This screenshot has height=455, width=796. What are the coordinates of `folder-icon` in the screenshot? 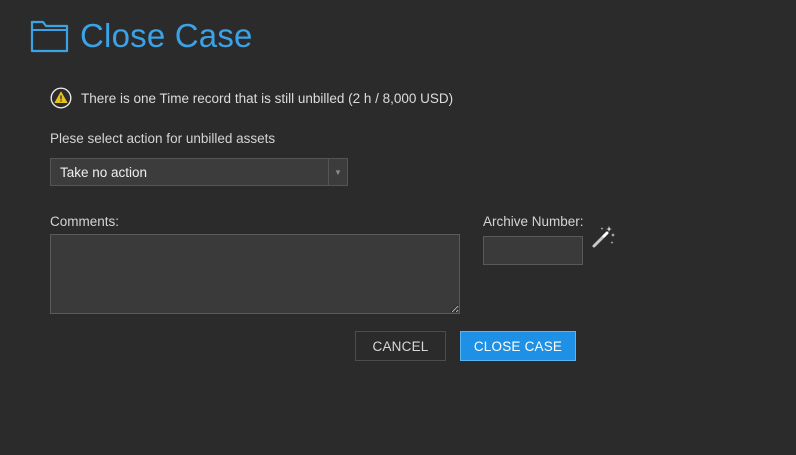 It's located at (50, 36).